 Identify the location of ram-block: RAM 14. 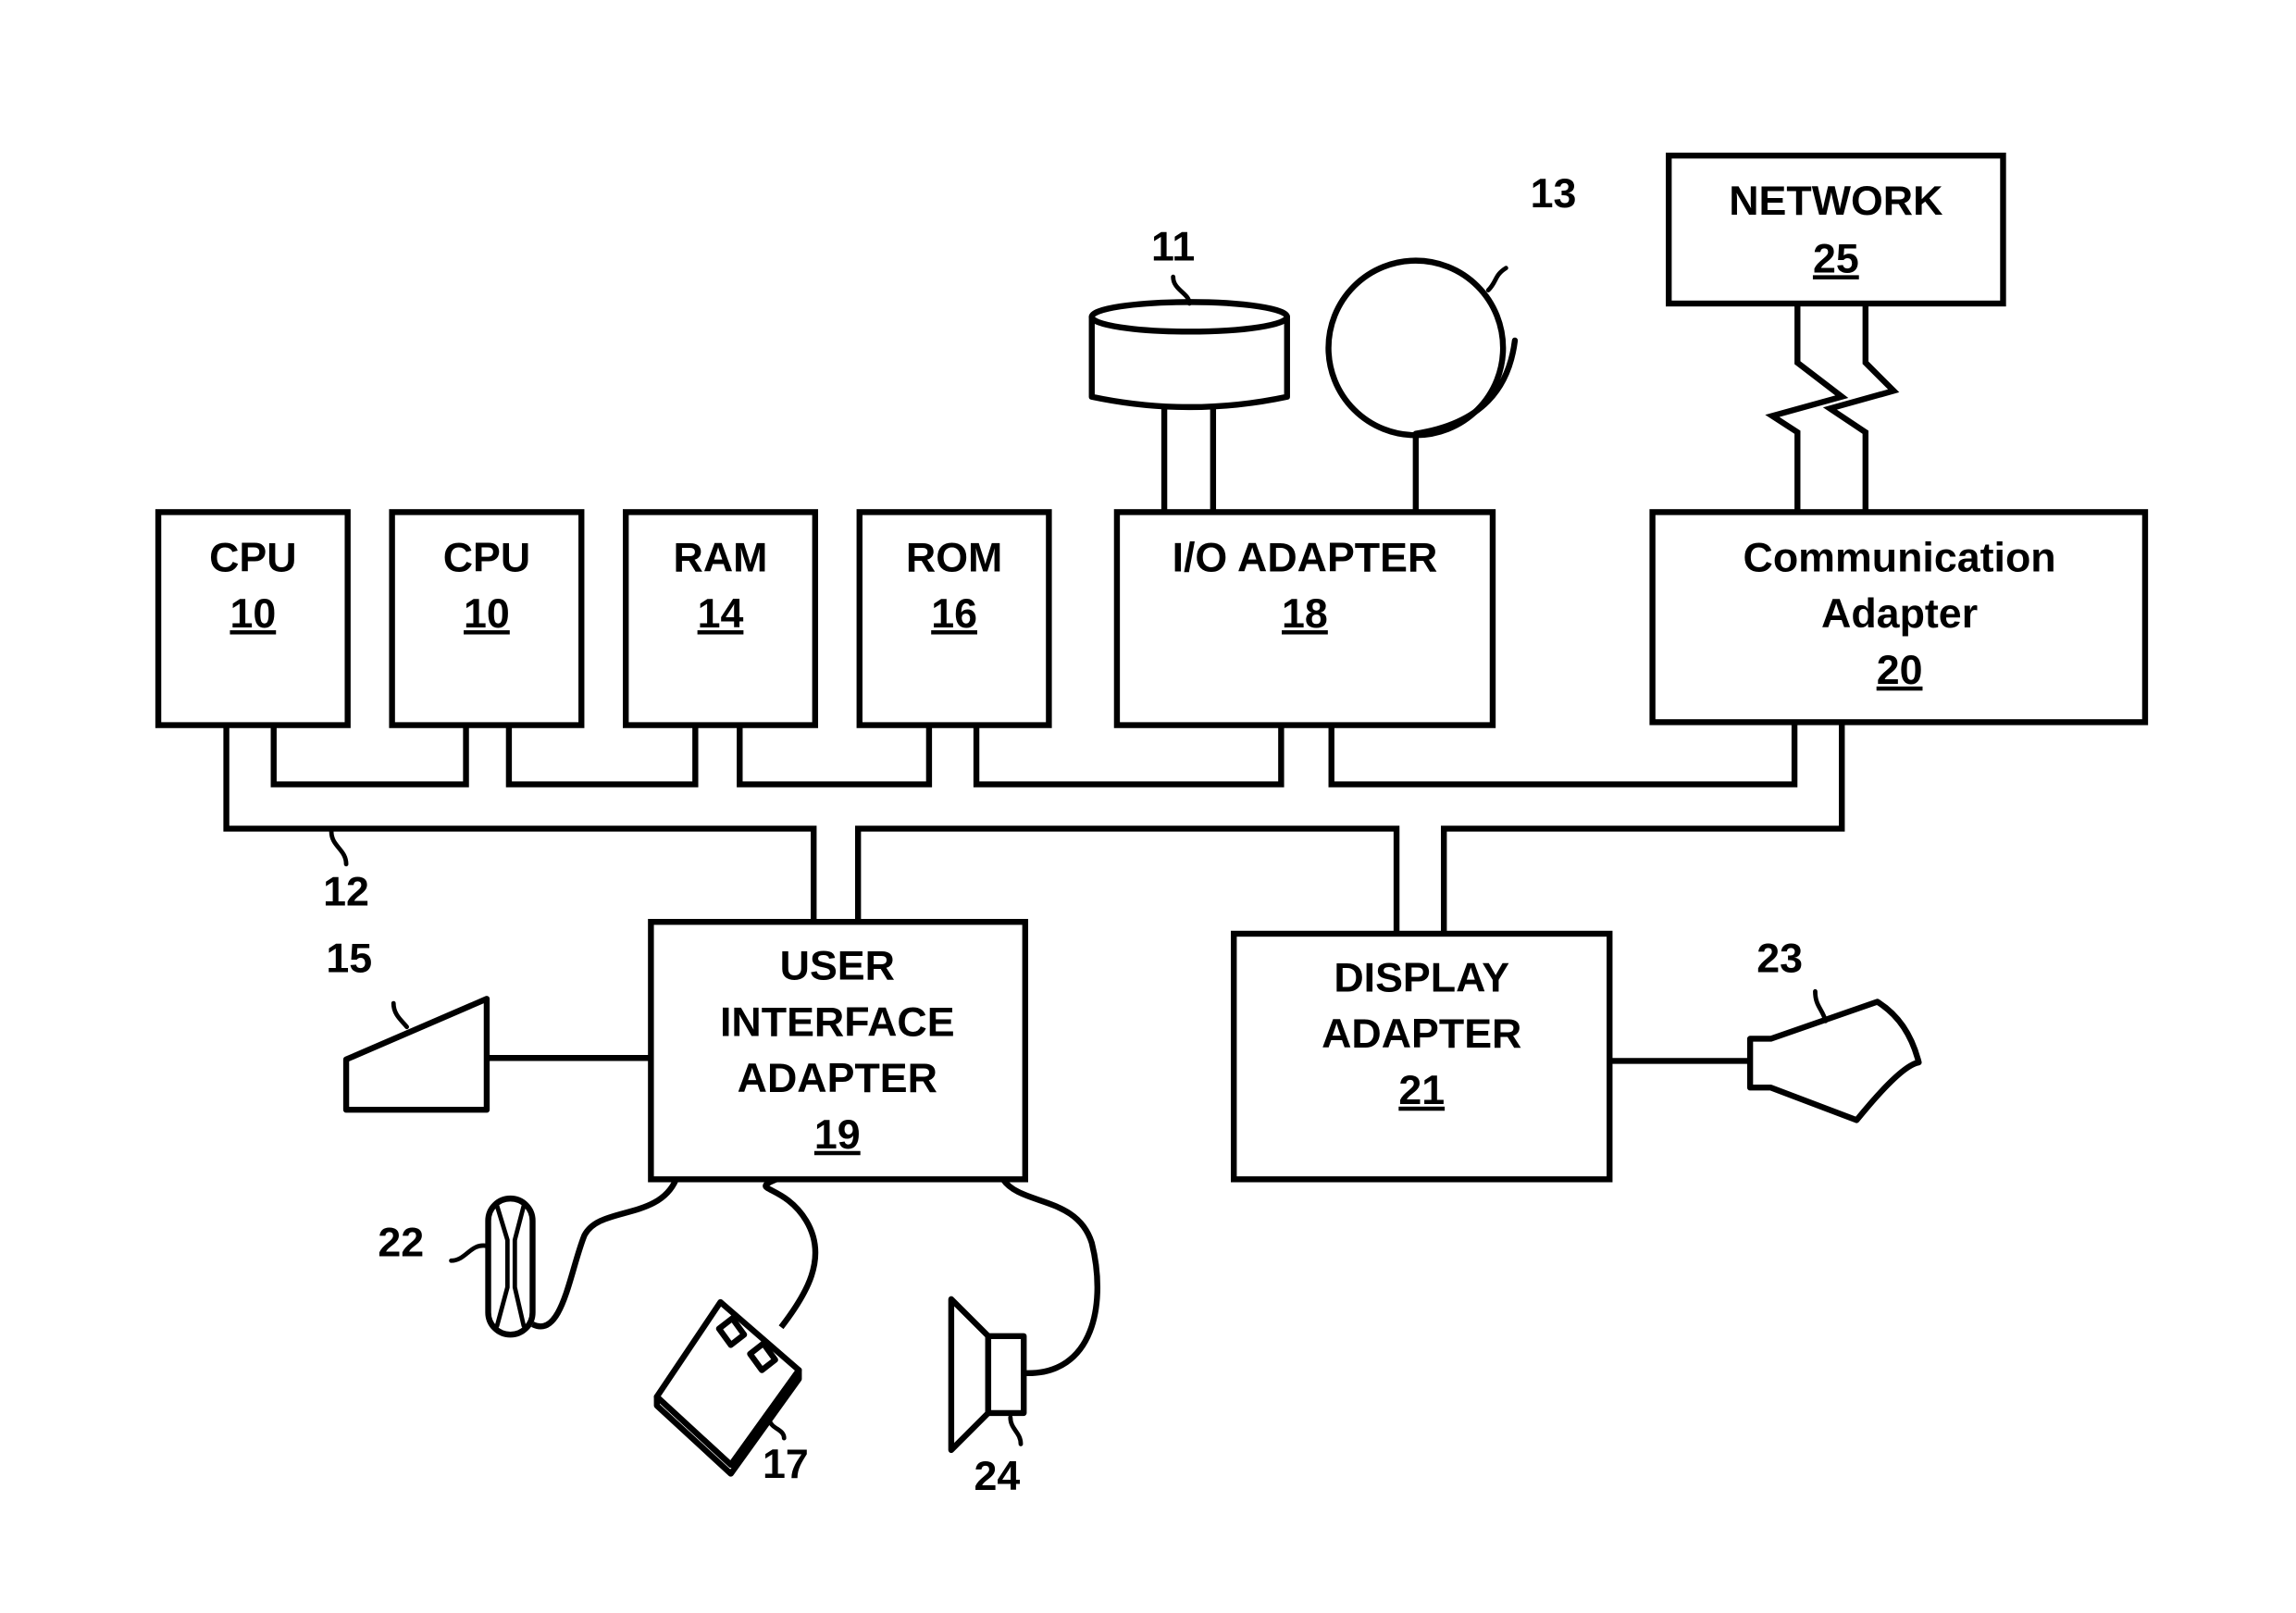
(721, 618).